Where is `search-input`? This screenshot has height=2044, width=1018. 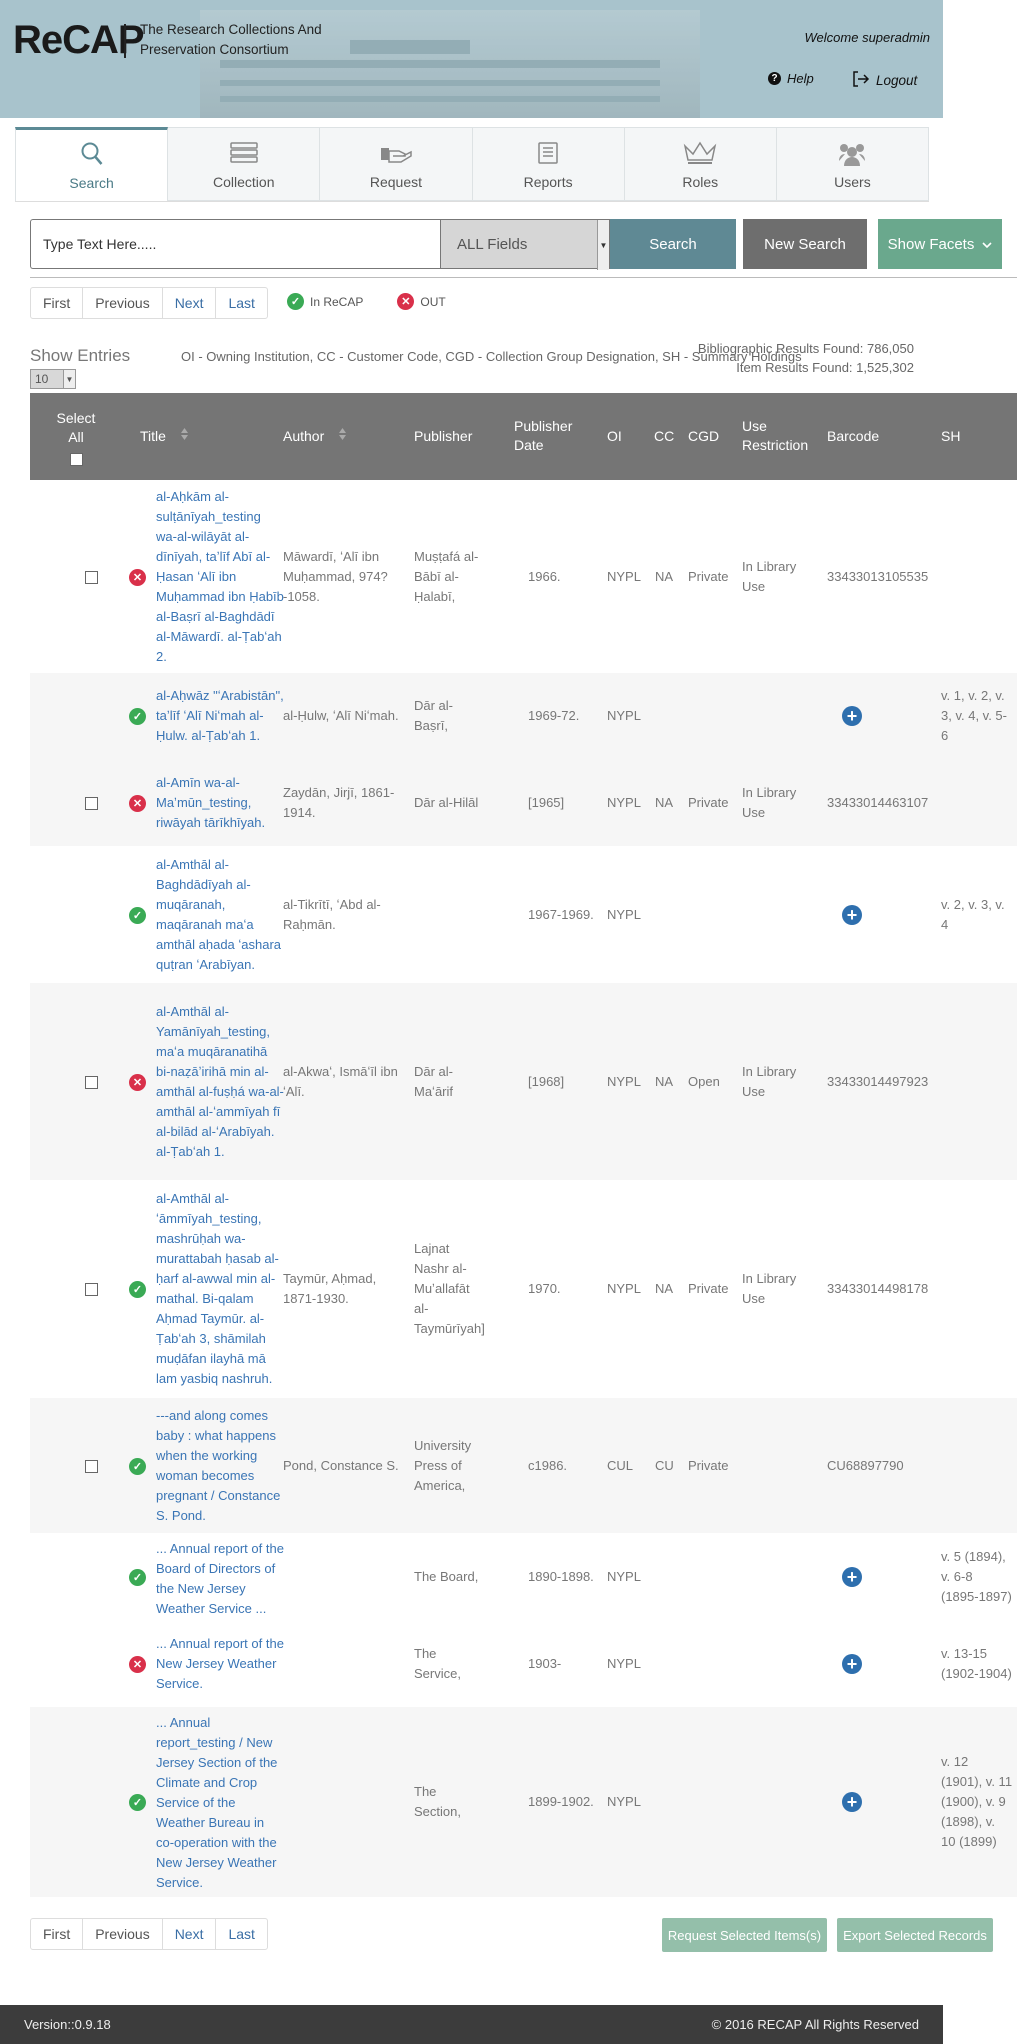 search-input is located at coordinates (235, 244).